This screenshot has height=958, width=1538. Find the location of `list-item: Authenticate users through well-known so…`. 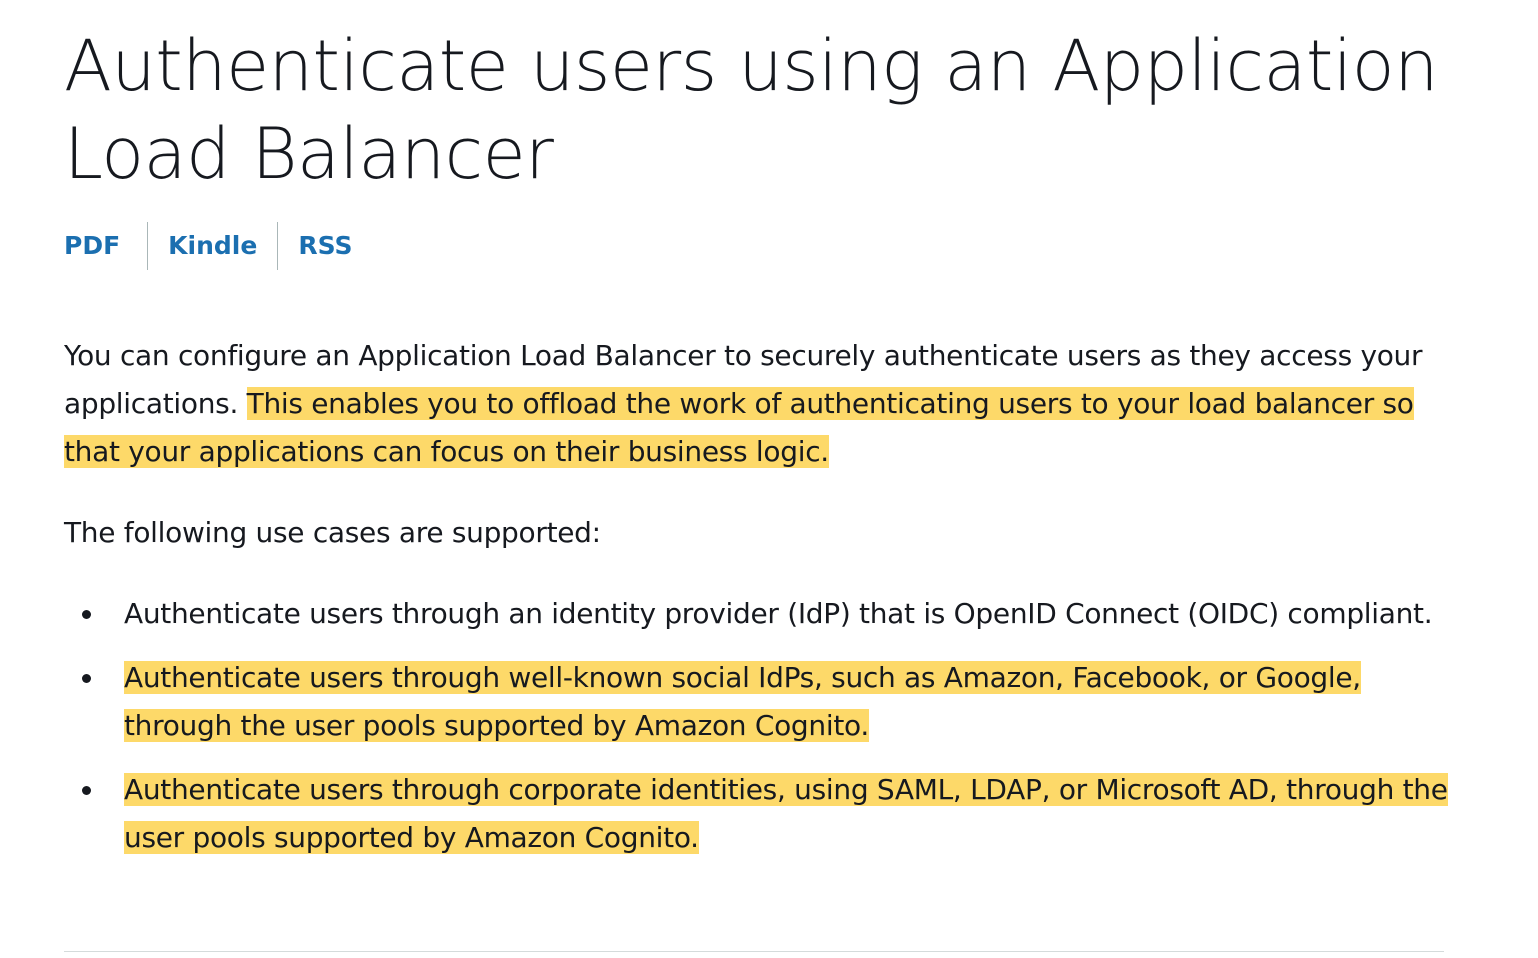

list-item: Authenticate users through well-known so… is located at coordinates (769, 702).